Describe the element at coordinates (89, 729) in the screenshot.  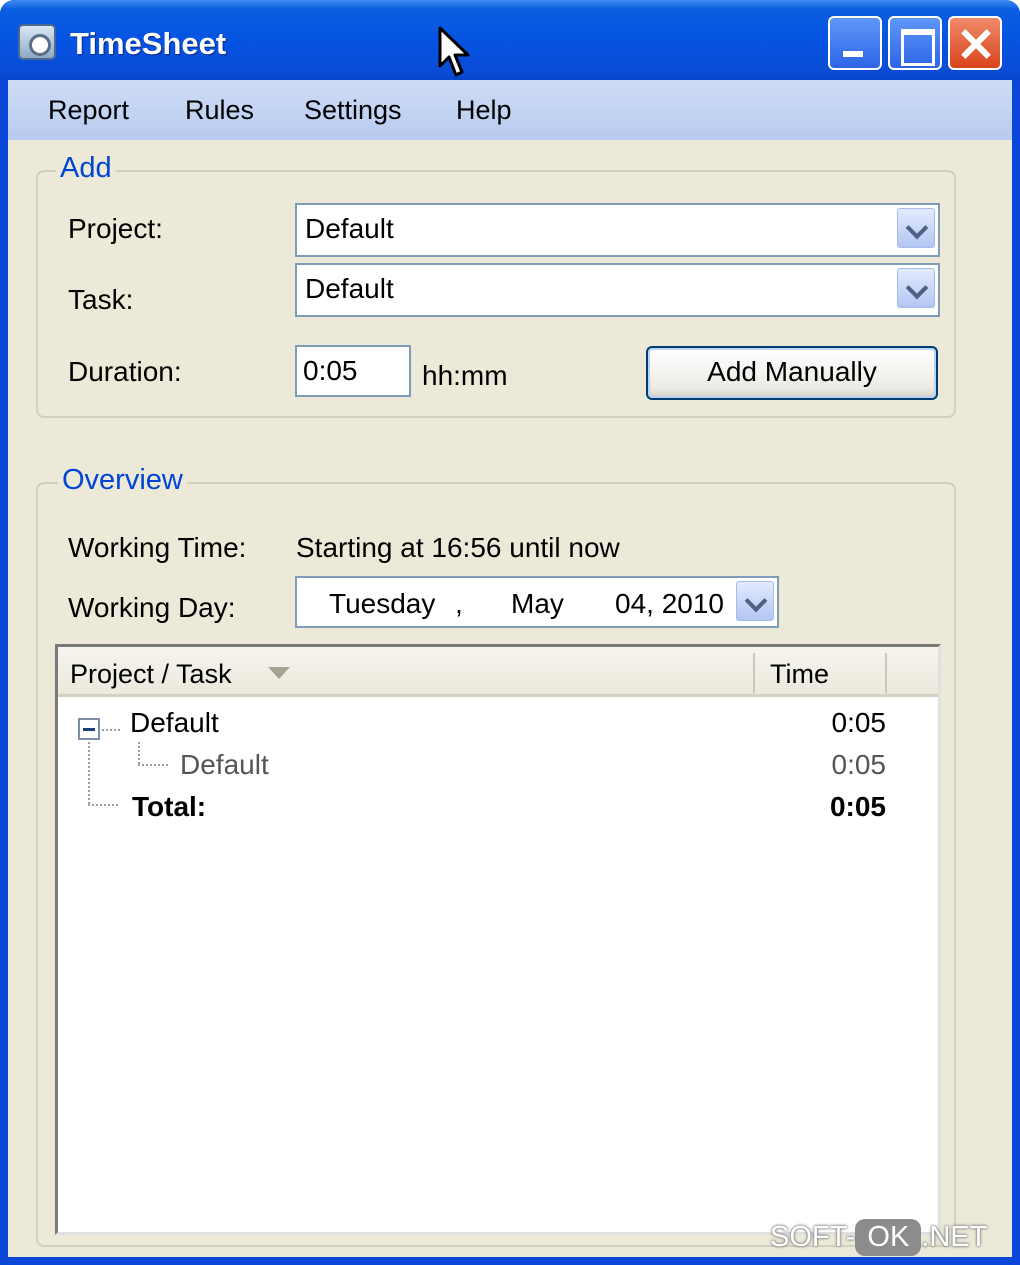
I see `collapse-icon` at that location.